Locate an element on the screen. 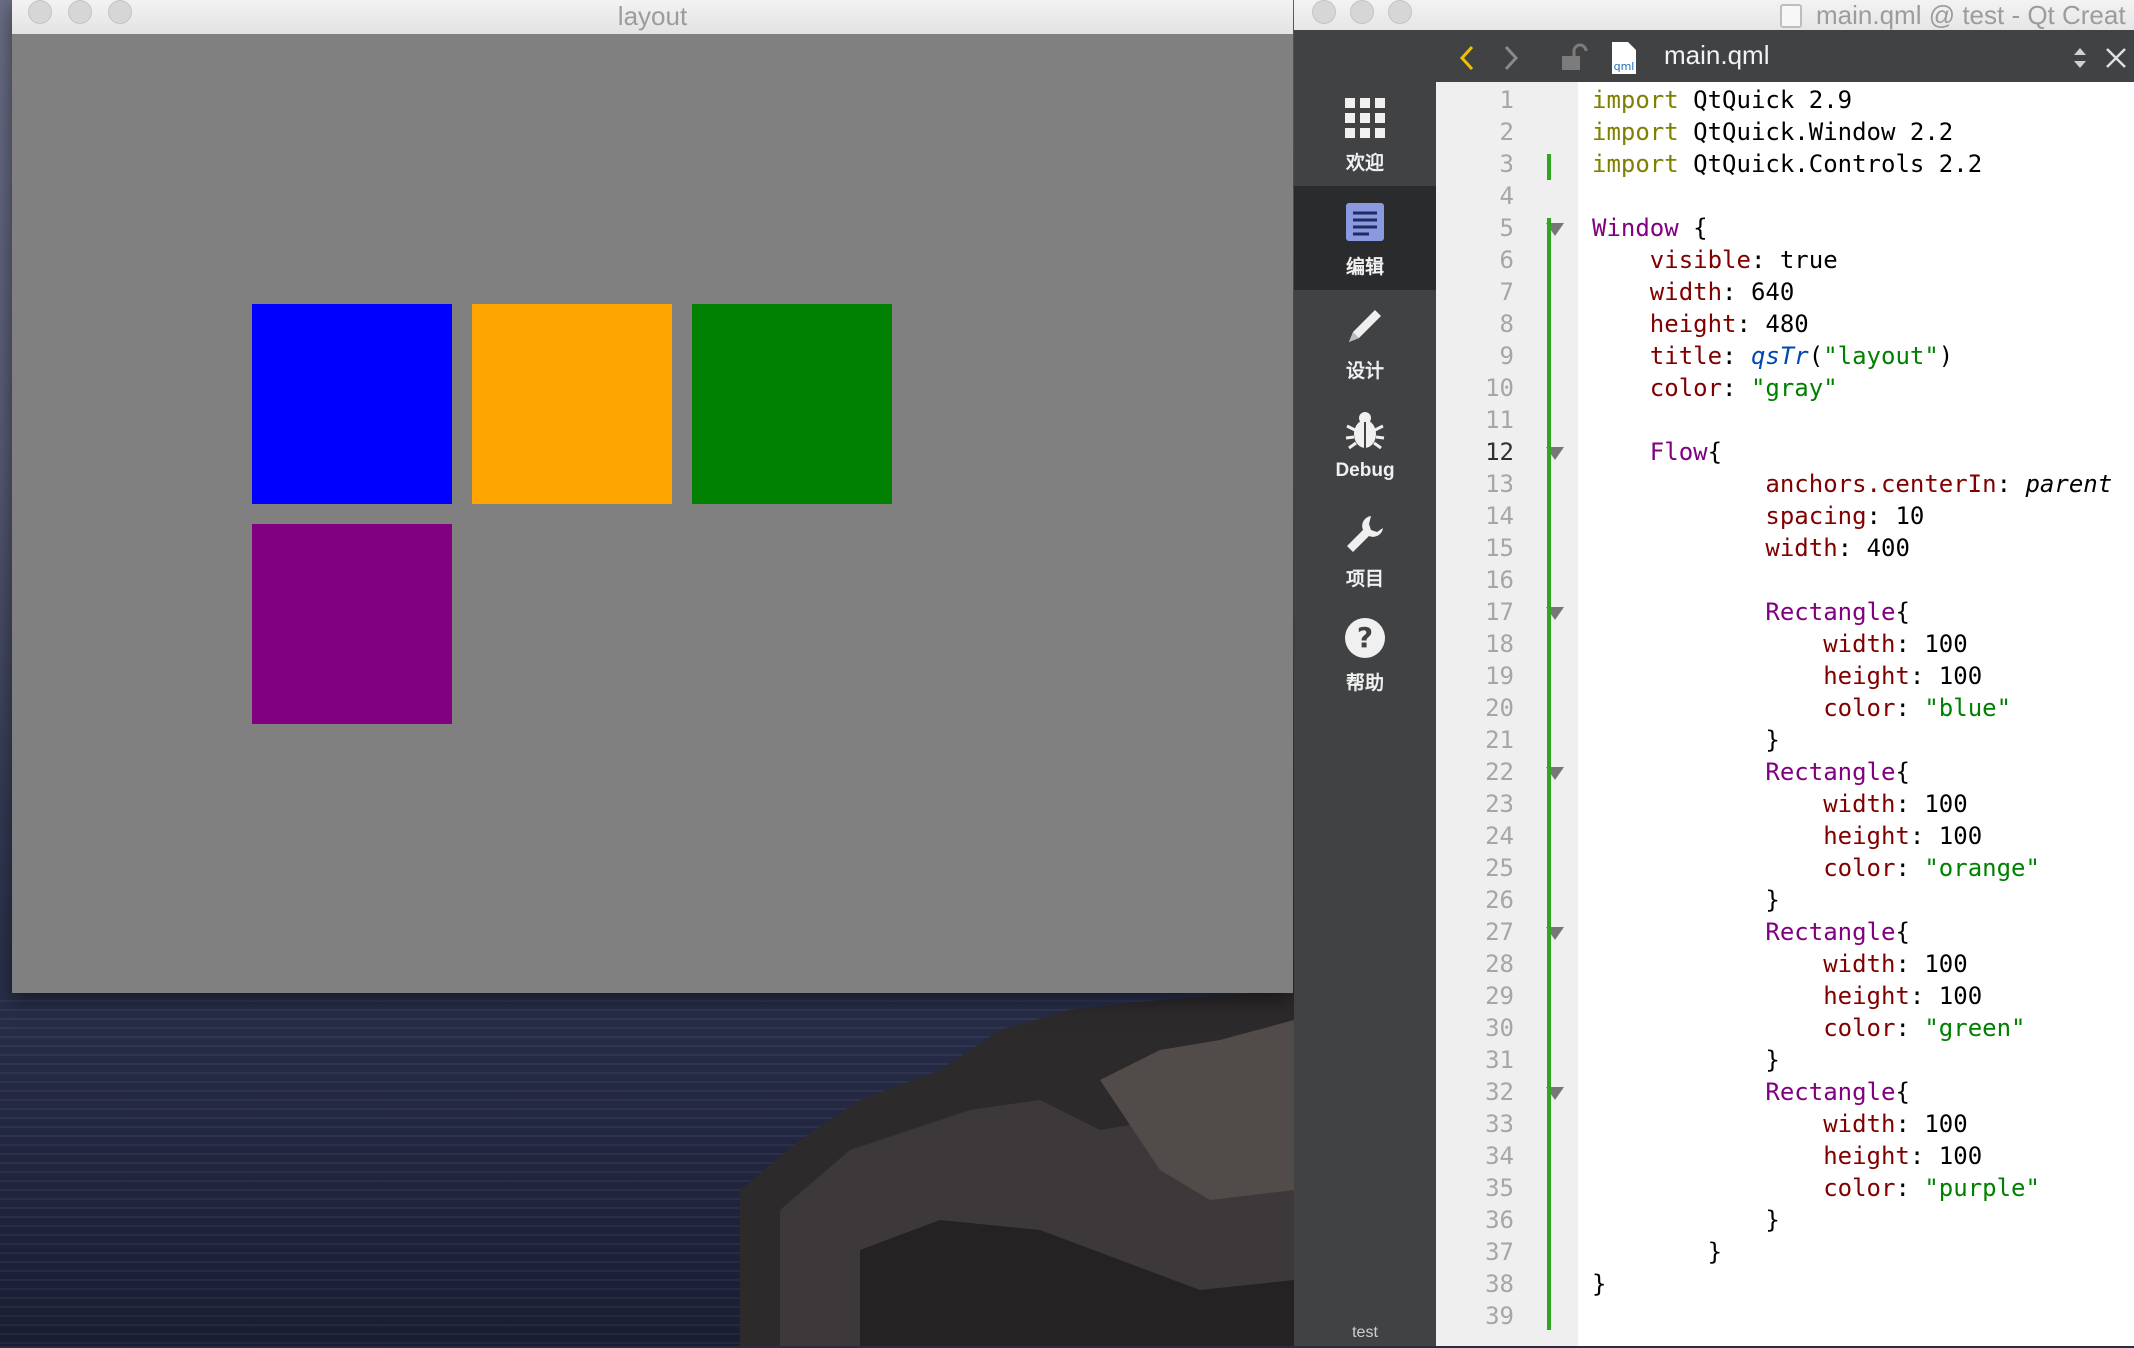 This screenshot has height=1348, width=2134. qt-creator-titlebar: main.qml @ test - Qt Creat is located at coordinates (1714, 15).